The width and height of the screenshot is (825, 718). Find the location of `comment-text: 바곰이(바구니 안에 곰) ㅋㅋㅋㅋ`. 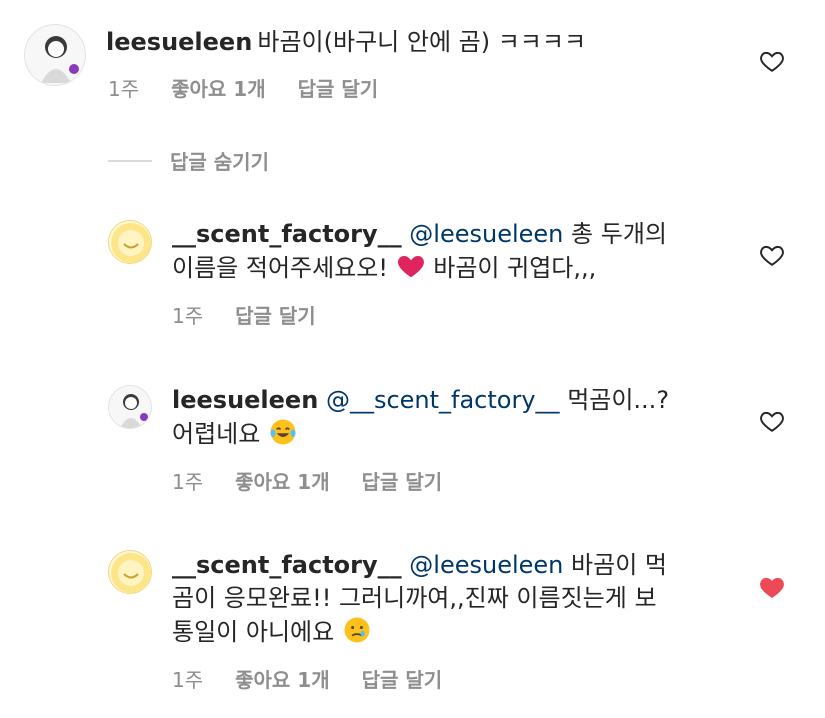

comment-text: 바곰이(바구니 안에 곰) ㅋㅋㅋㅋ is located at coordinates (422, 42).